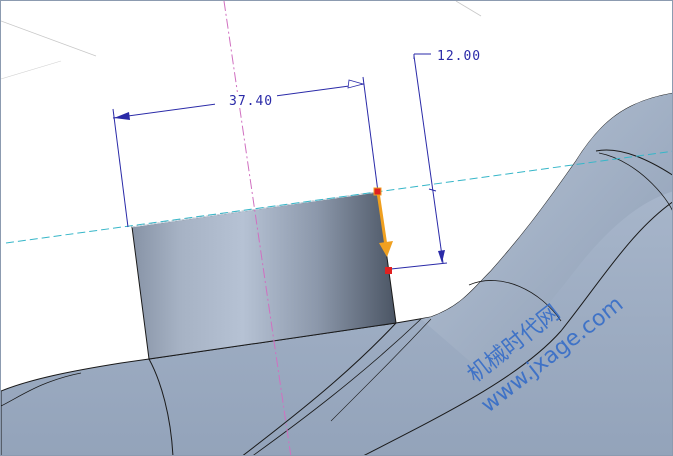 This screenshot has width=673, height=456. What do you see at coordinates (437, 158) in the screenshot?
I see `height-dimension: 12.00` at bounding box center [437, 158].